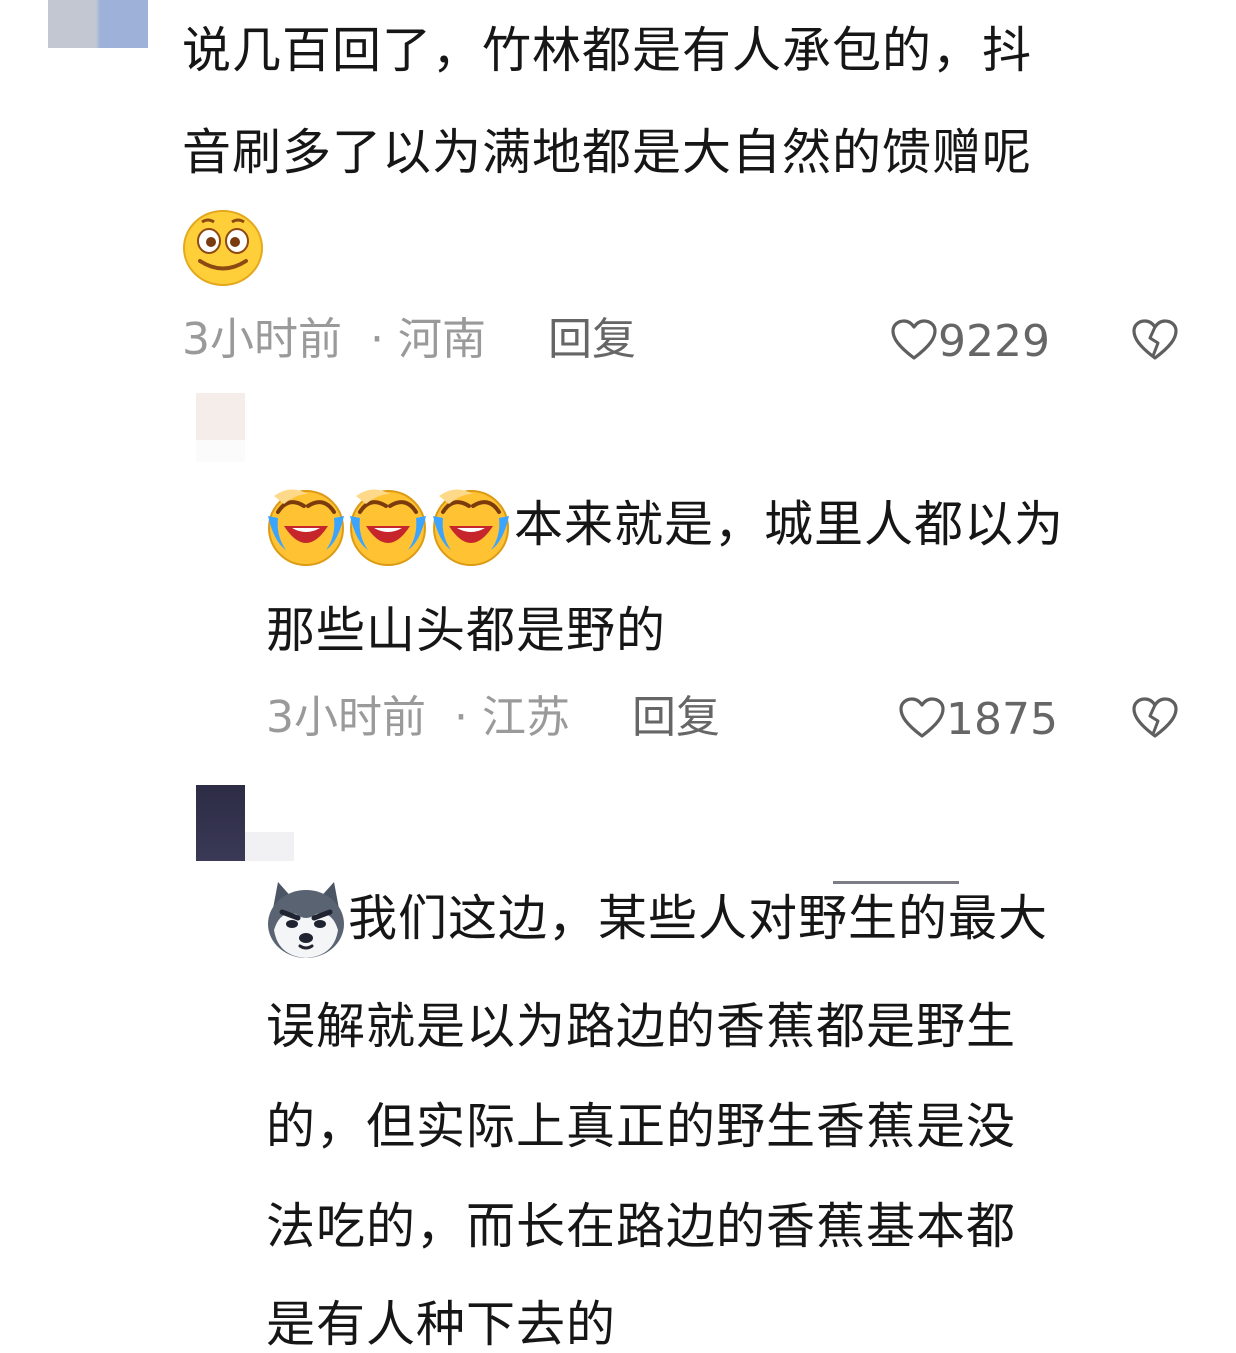 This screenshot has width=1236, height=1353. What do you see at coordinates (896, 882) in the screenshot?
I see `divider` at bounding box center [896, 882].